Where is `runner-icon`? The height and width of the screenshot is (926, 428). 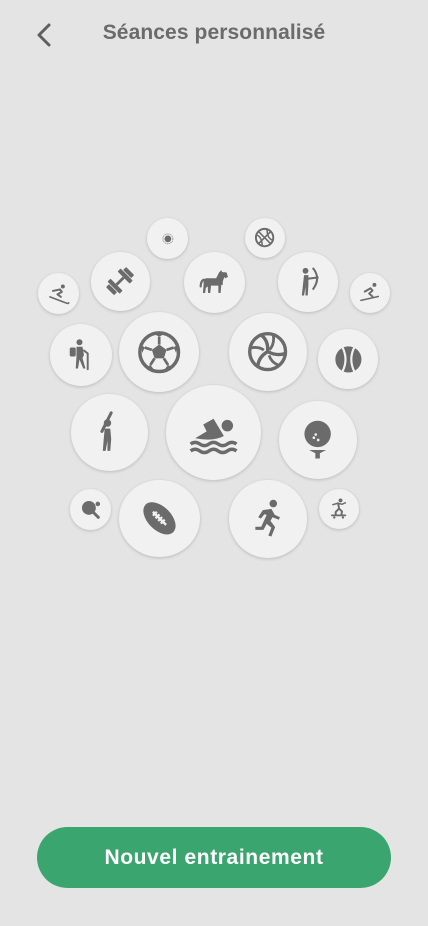 runner-icon is located at coordinates (268, 518).